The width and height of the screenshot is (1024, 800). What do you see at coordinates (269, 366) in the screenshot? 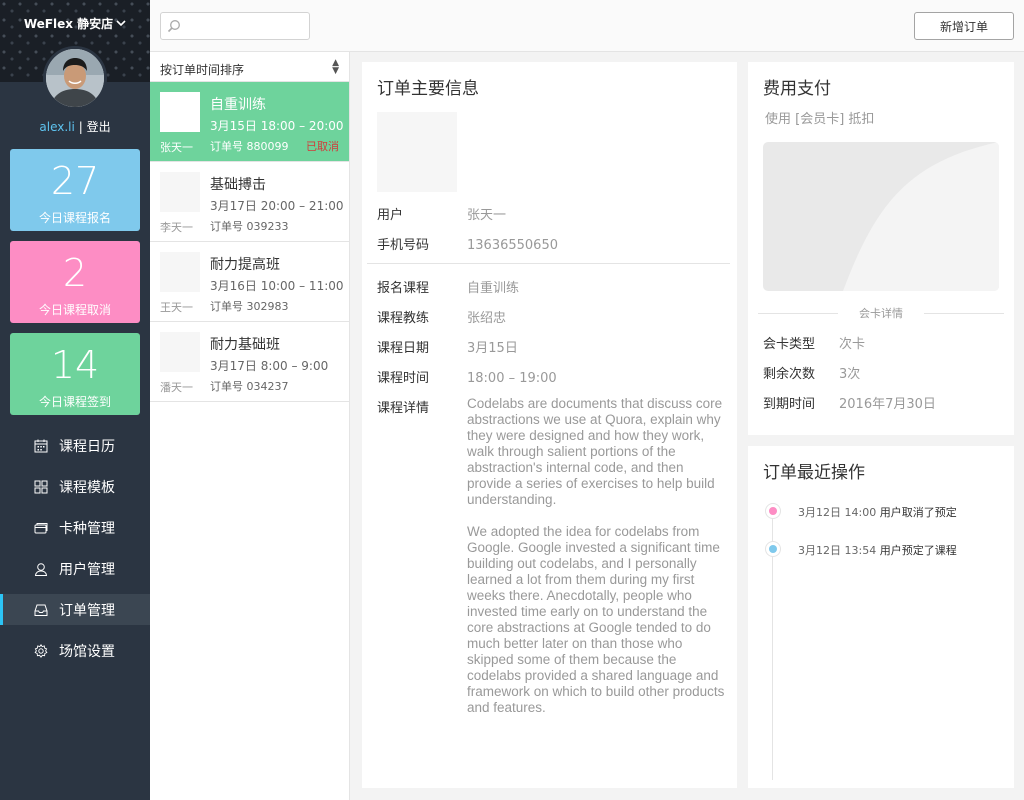
I see `order-time: 3月17日 8:00 – 9:00` at bounding box center [269, 366].